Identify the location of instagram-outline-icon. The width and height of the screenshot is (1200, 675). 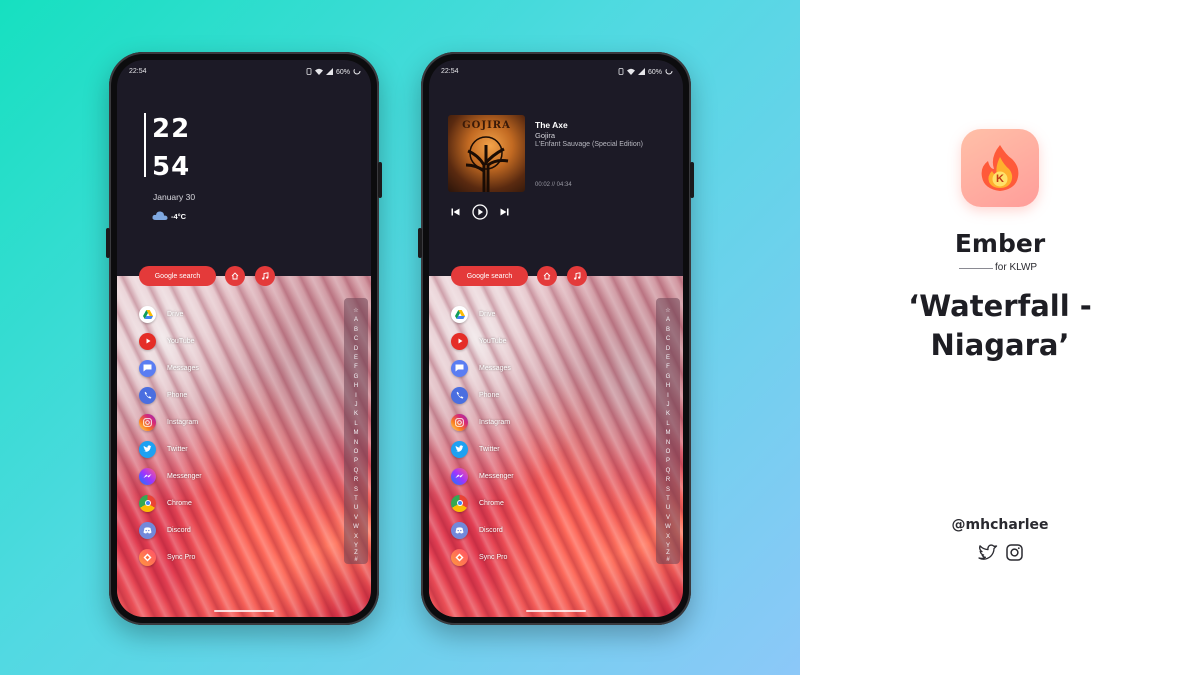
(1014, 552).